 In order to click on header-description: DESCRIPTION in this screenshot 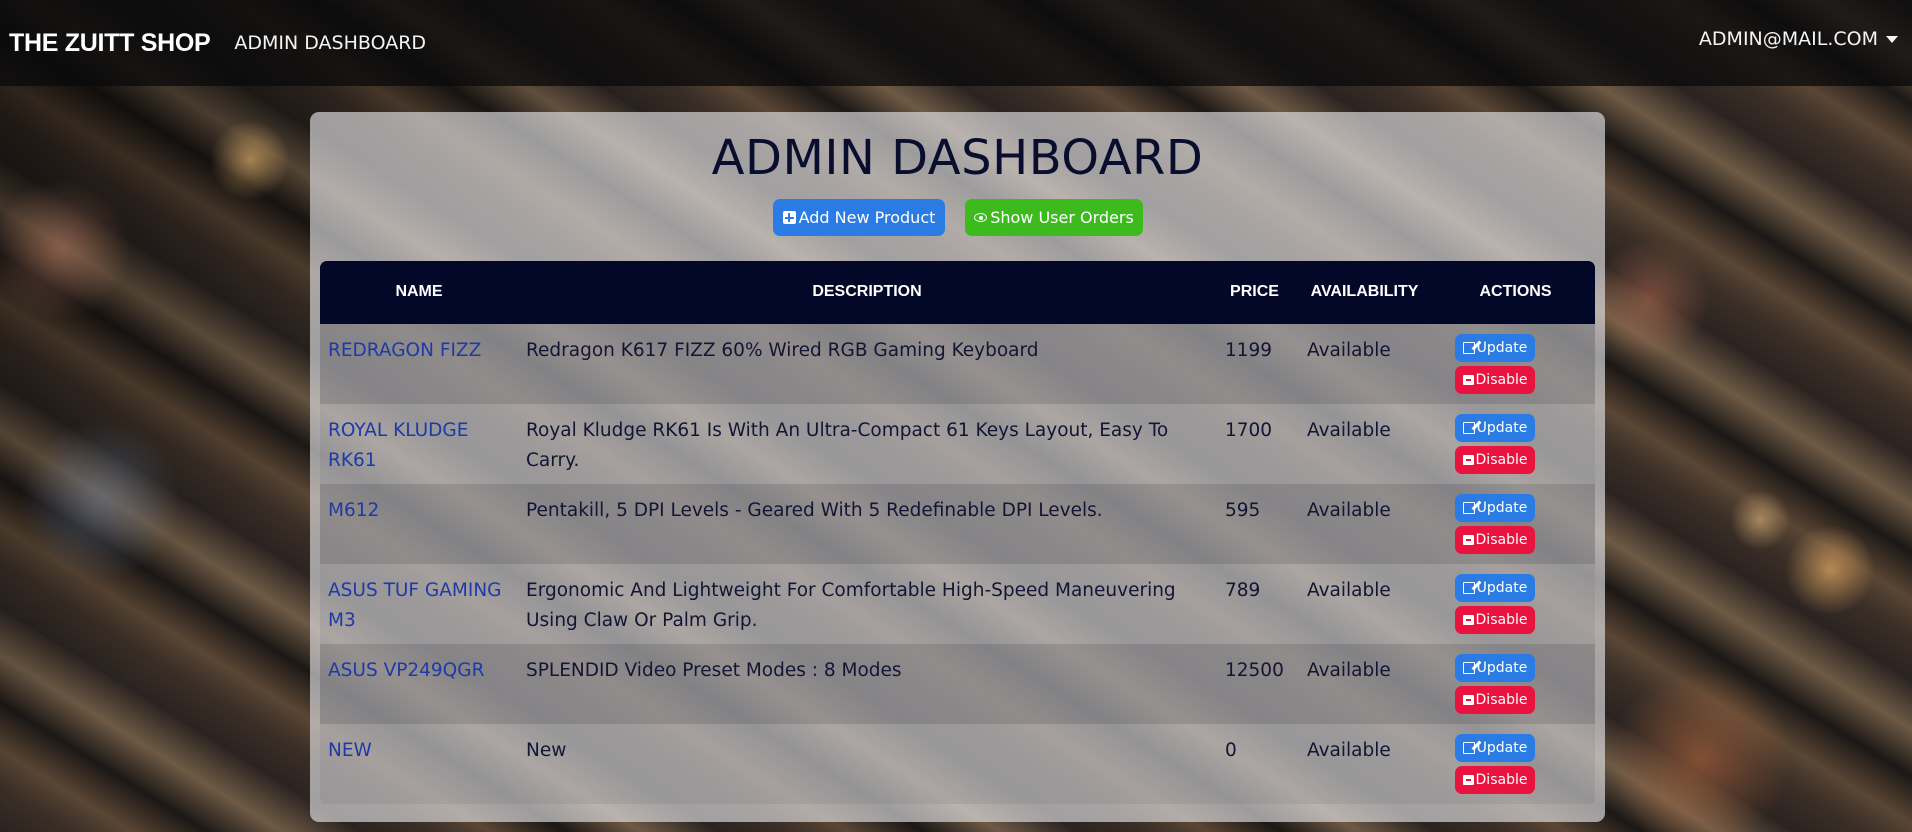, I will do `click(867, 291)`.